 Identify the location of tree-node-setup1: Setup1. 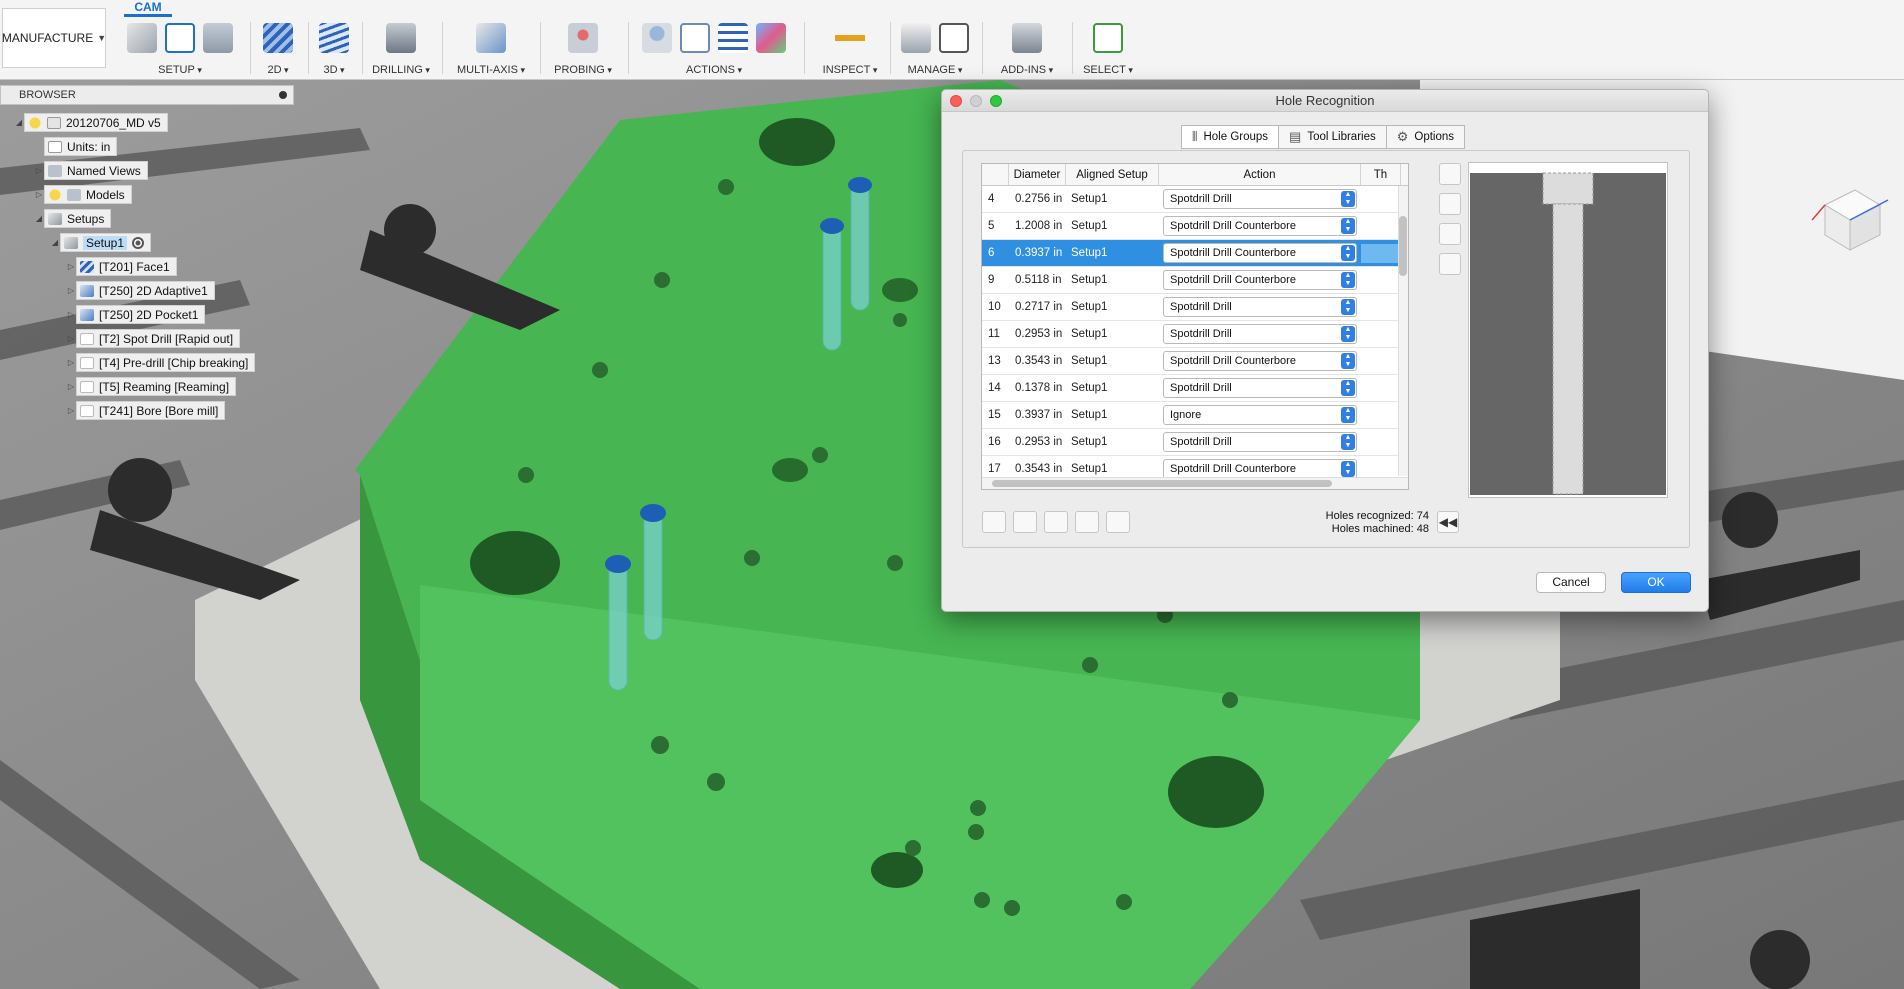
(106, 242).